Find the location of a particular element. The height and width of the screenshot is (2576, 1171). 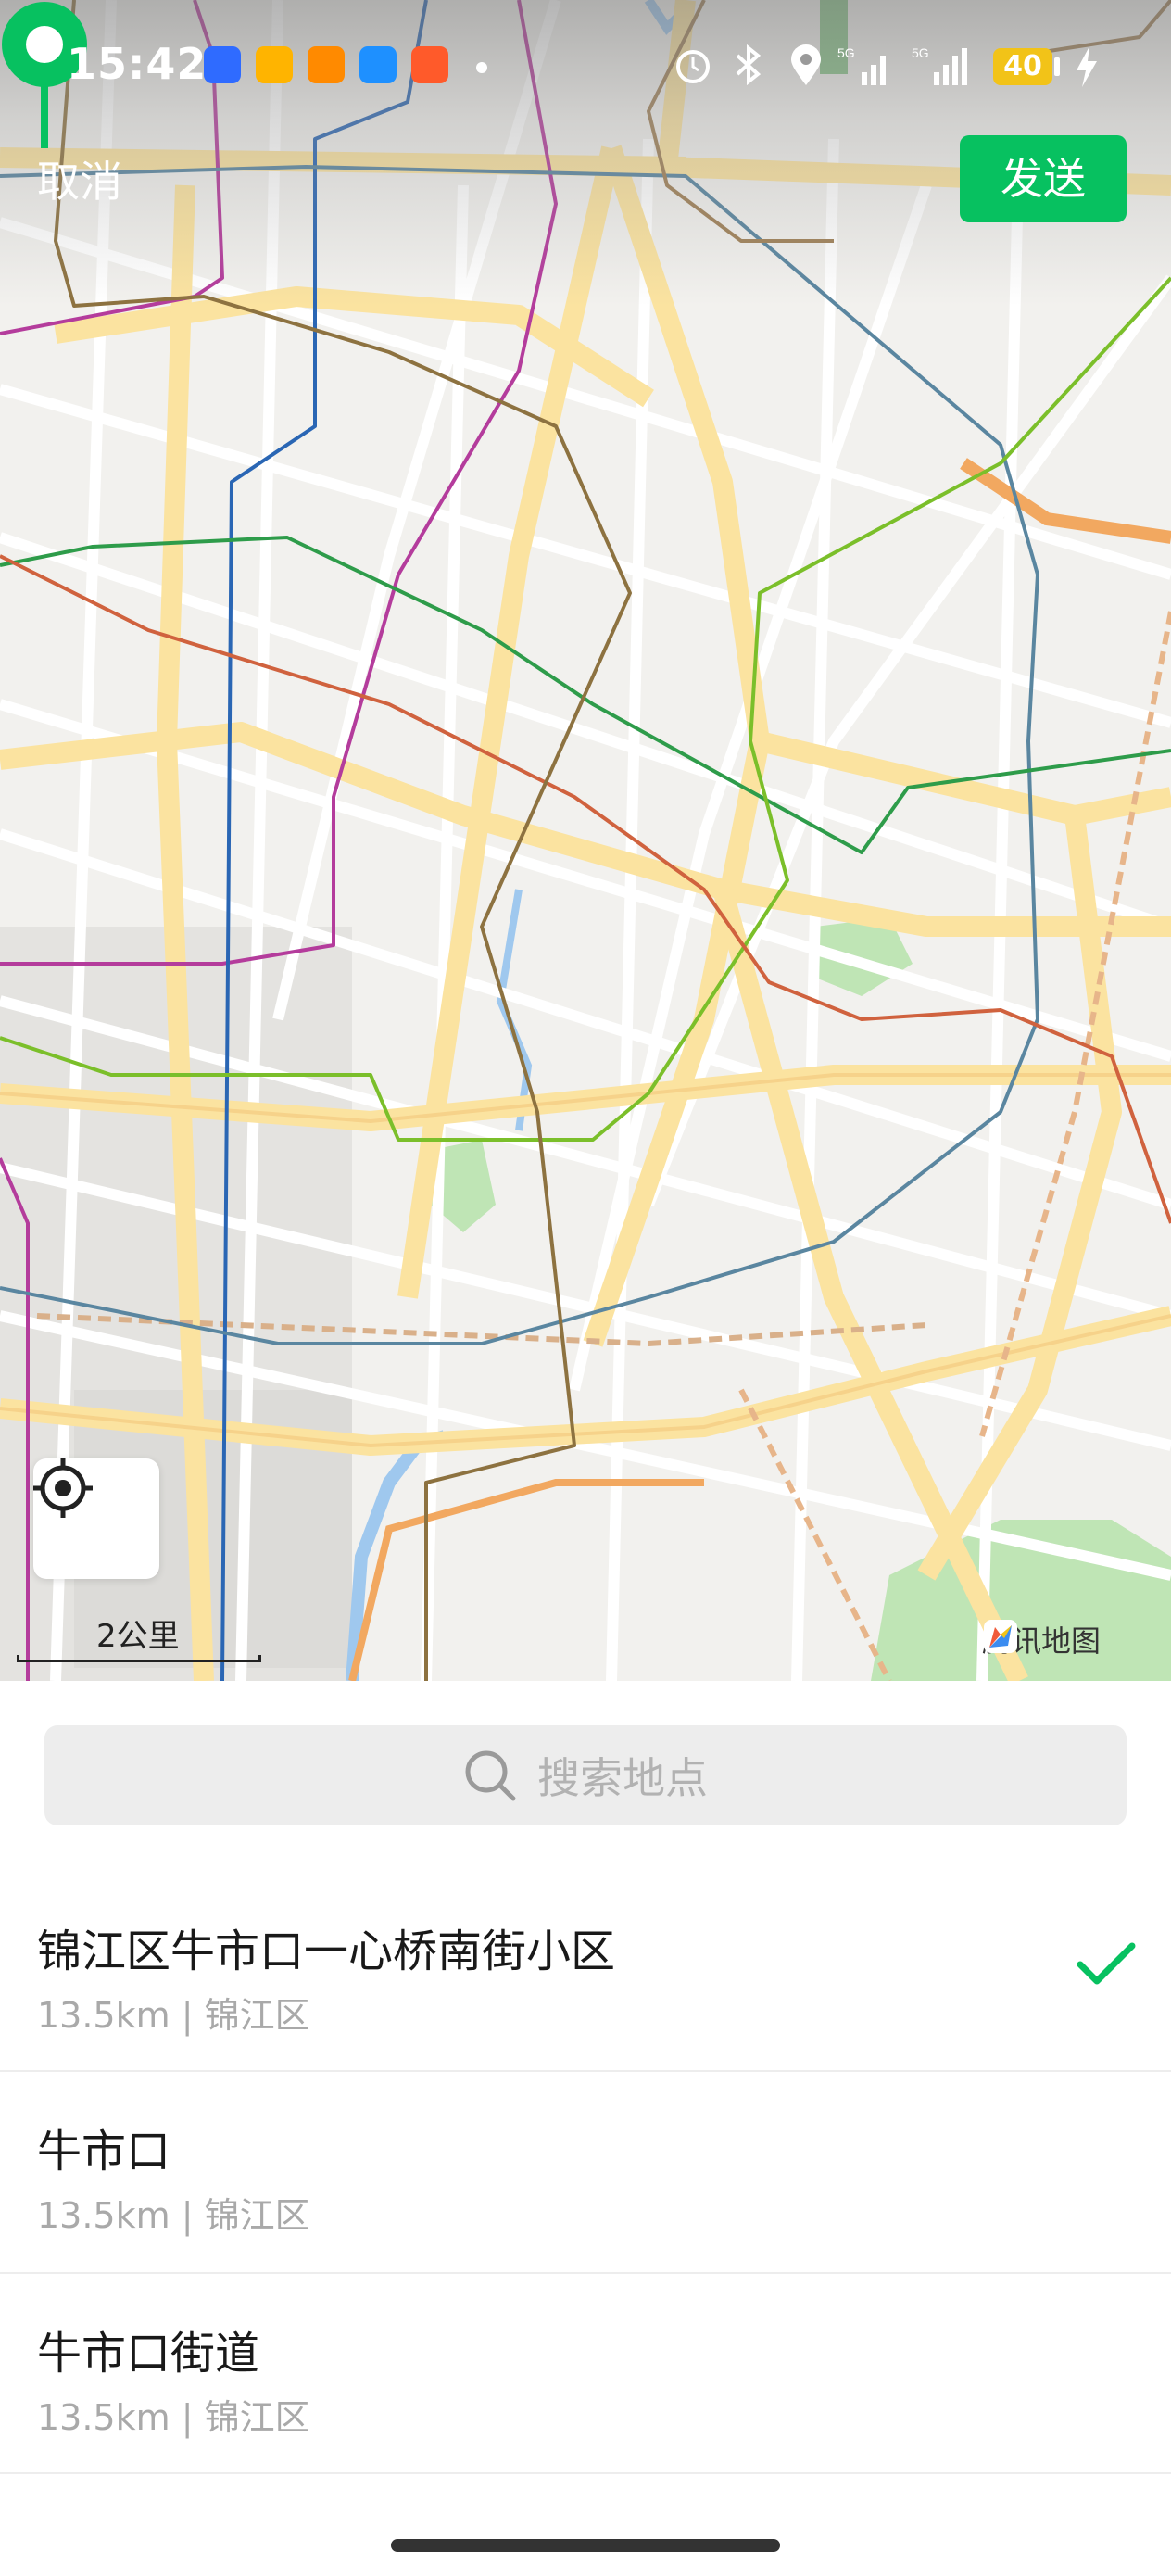

map-scale-bar is located at coordinates (139, 1658).